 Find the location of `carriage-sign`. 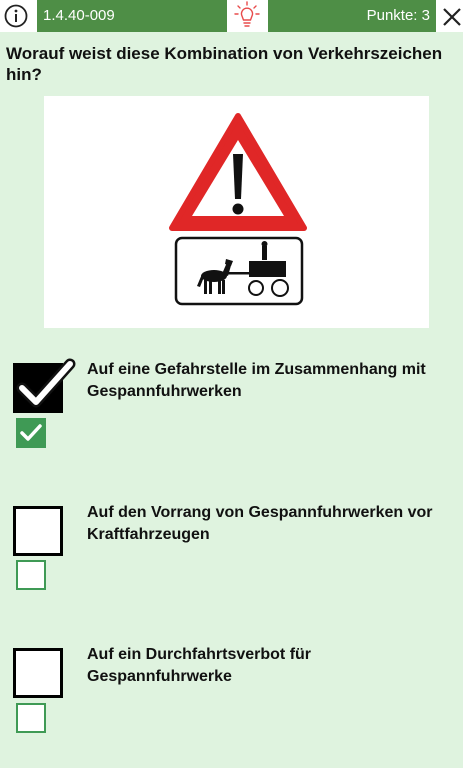

carriage-sign is located at coordinates (239, 271).